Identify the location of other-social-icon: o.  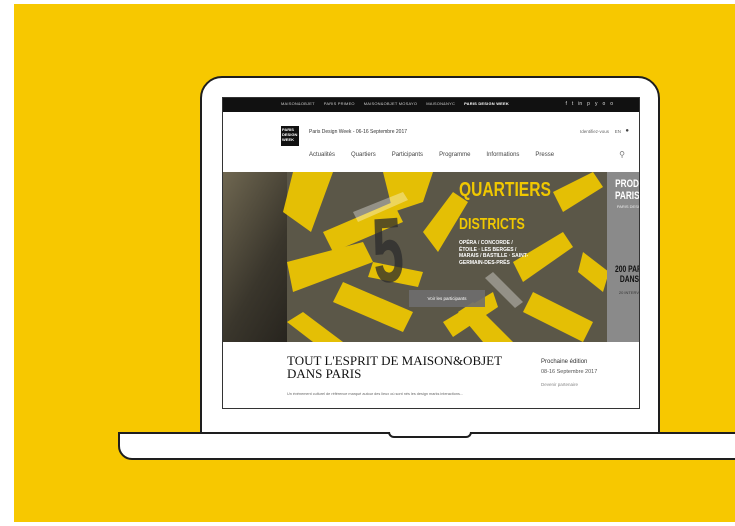
(611, 104).